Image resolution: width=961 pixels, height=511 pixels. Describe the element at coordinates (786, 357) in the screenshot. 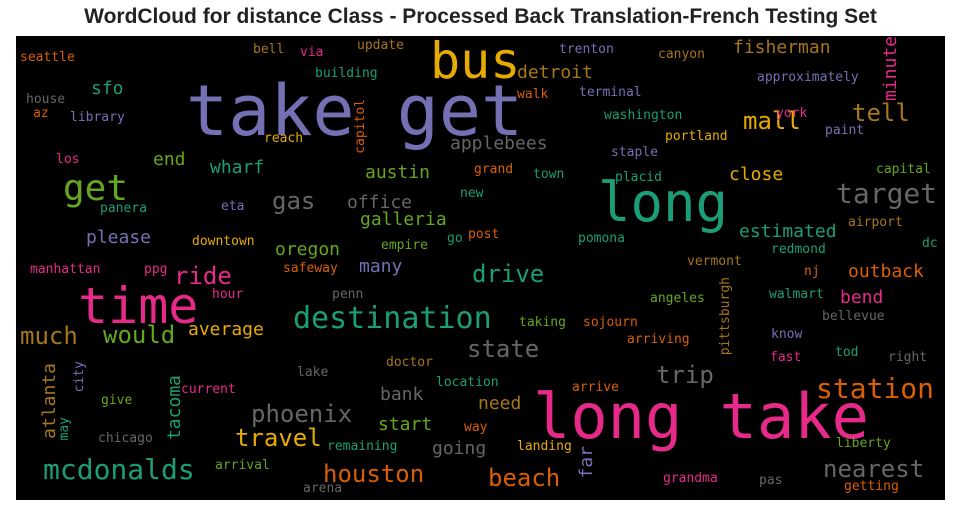

I see `word-fast: fast` at that location.